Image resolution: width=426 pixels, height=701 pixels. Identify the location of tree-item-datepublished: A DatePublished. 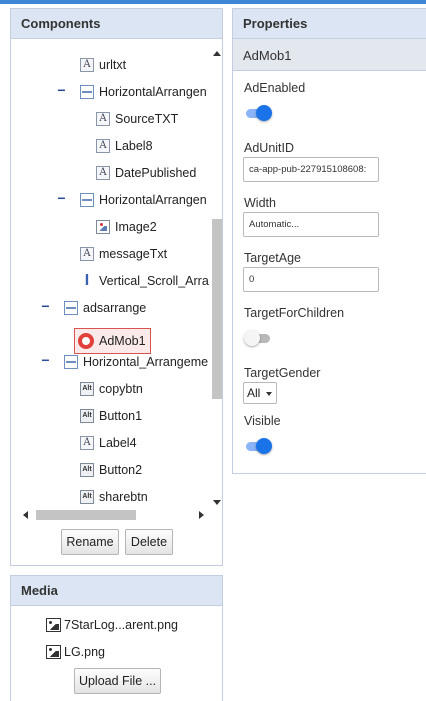
(146, 173).